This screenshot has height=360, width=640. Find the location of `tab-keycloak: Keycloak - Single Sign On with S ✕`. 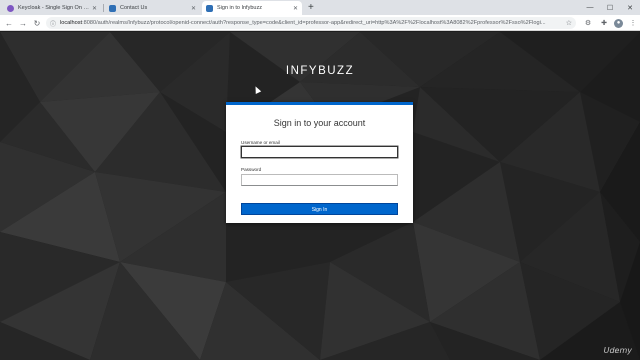

tab-keycloak: Keycloak - Single Sign On with S ✕ is located at coordinates (52, 8).